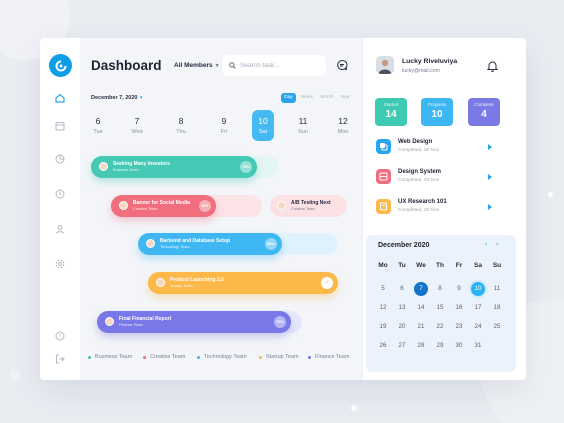 Image resolution: width=564 pixels, height=423 pixels. What do you see at coordinates (478, 289) in the screenshot?
I see `calendar-day: 10` at bounding box center [478, 289].